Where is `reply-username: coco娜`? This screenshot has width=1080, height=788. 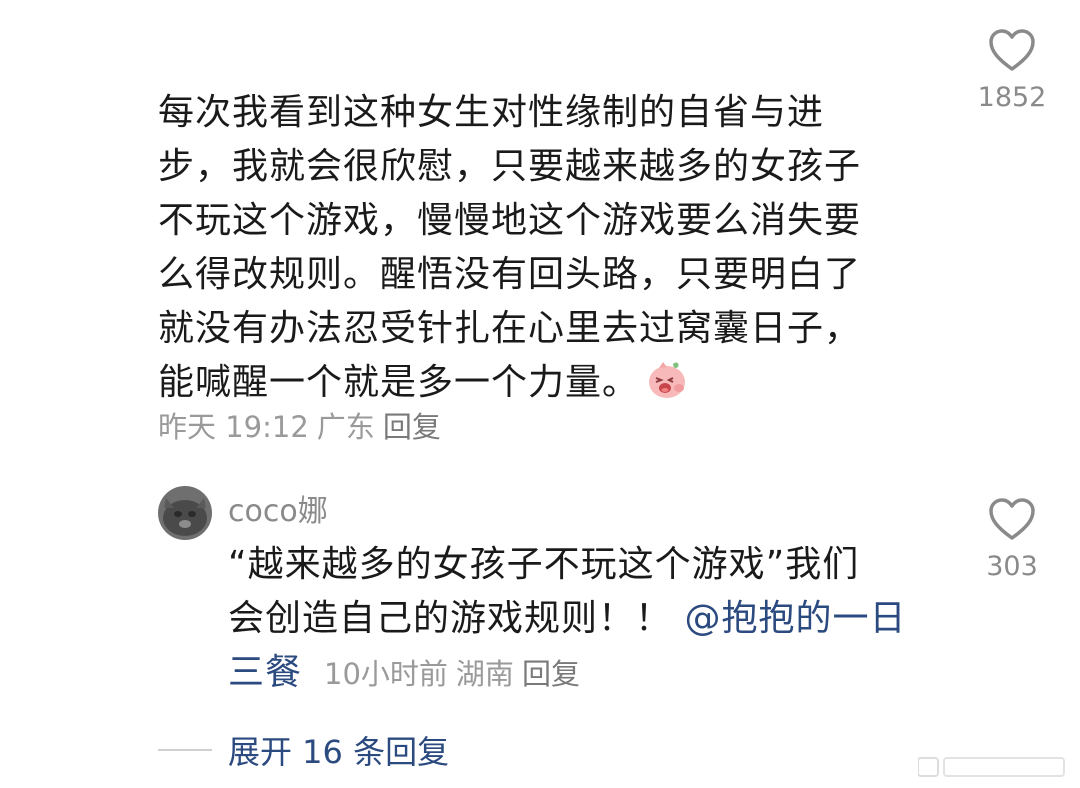
reply-username: coco娜 is located at coordinates (278, 508).